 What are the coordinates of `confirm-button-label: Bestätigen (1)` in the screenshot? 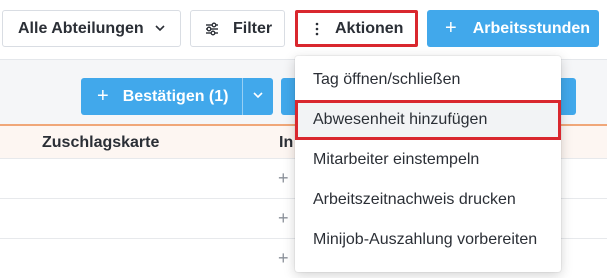 It's located at (175, 96).